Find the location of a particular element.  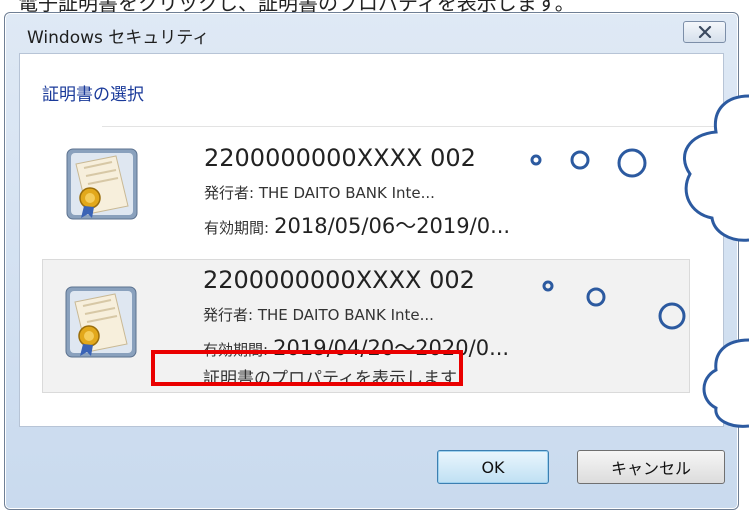

window-title: Windows セキュリティ is located at coordinates (118, 38).